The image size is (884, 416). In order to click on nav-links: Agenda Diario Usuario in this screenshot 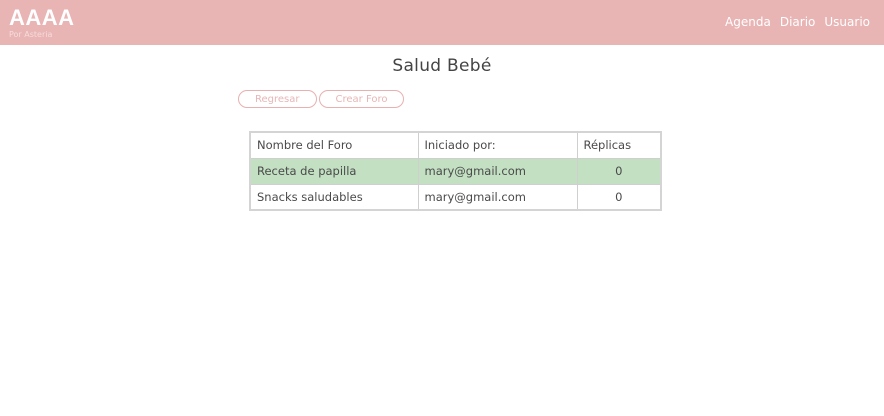, I will do `click(797, 22)`.